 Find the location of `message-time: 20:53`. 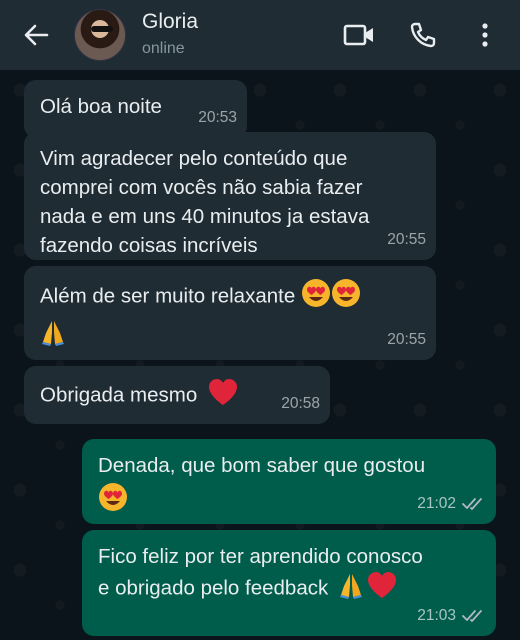

message-time: 20:53 is located at coordinates (217, 117).